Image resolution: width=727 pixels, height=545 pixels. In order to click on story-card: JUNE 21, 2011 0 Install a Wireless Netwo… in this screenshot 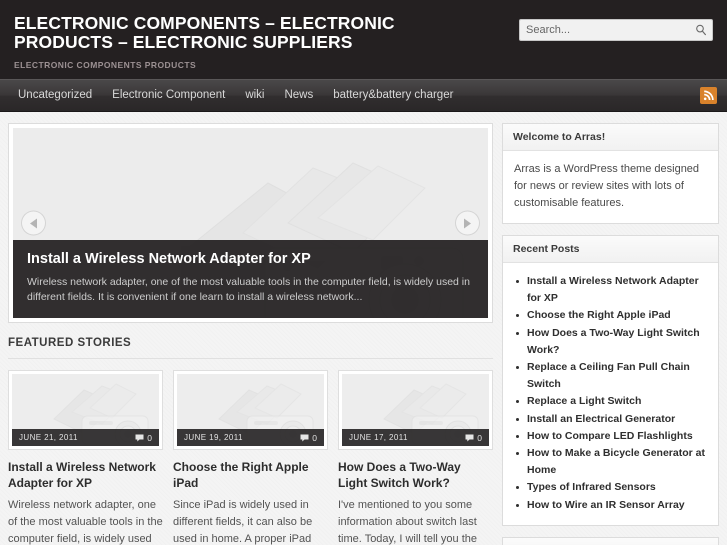, I will do `click(85, 457)`.